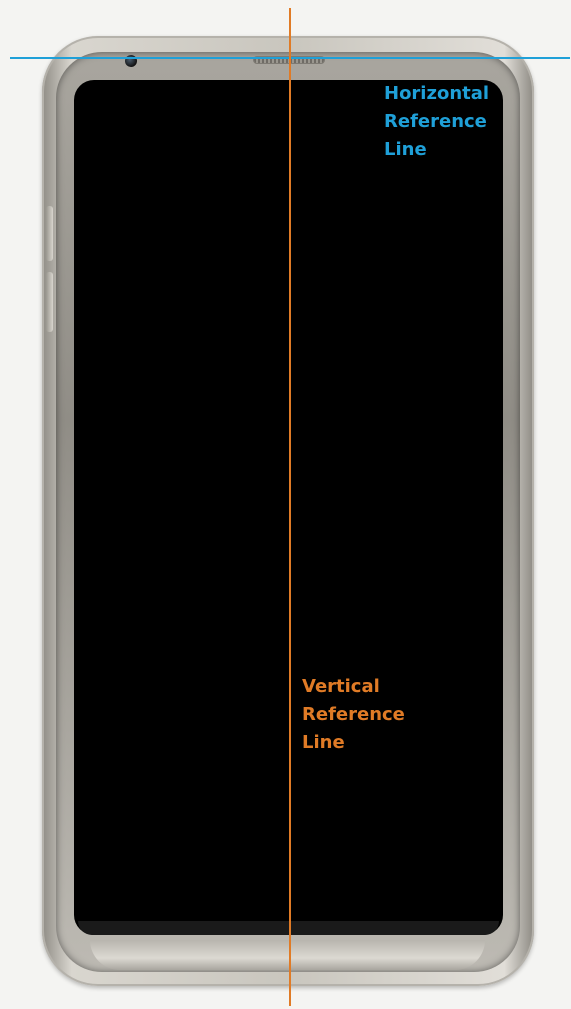 This screenshot has width=571, height=1009. Describe the element at coordinates (341, 686) in the screenshot. I see `vertical-label-line-1: Vertical` at that location.